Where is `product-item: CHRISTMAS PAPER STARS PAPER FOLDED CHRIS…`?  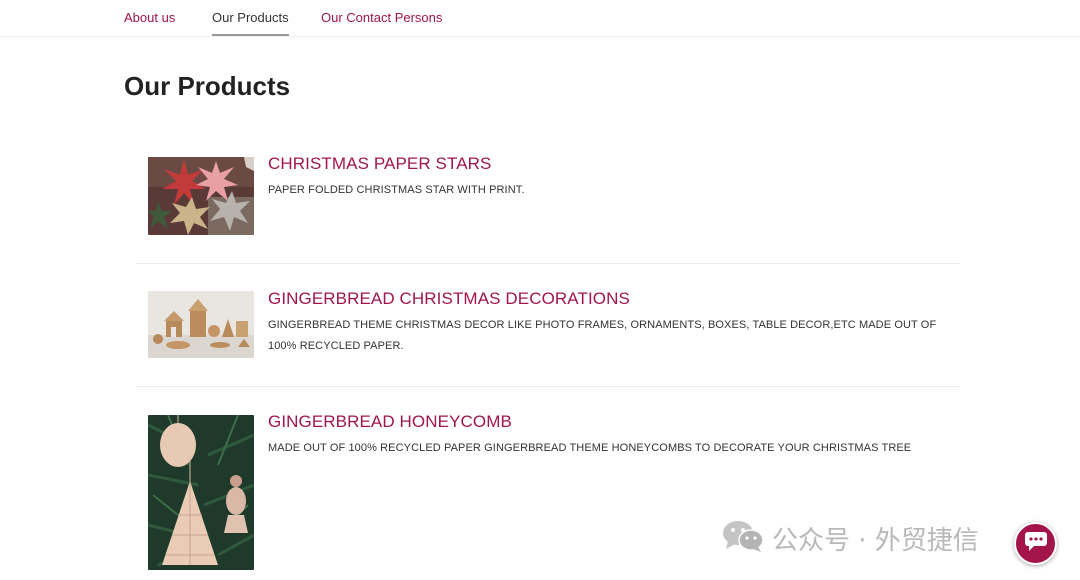 product-item: CHRISTMAS PAPER STARS PAPER FOLDED CHRIS… is located at coordinates (548, 200).